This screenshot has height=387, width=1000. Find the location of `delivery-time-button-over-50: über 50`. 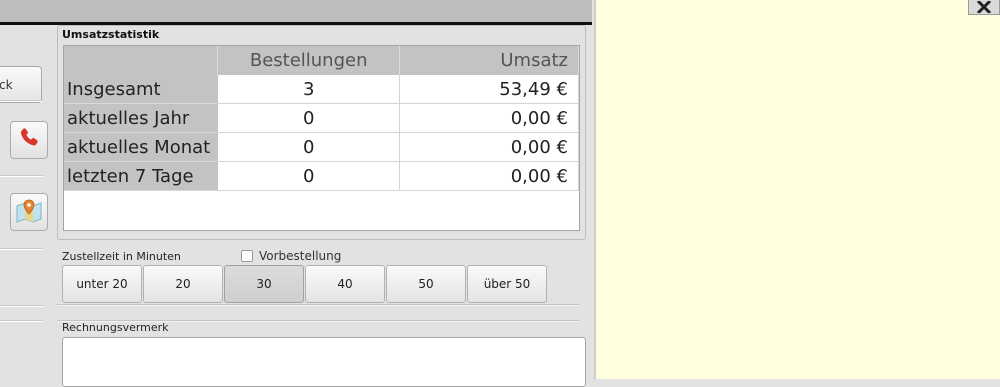

delivery-time-button-over-50: über 50 is located at coordinates (507, 284).